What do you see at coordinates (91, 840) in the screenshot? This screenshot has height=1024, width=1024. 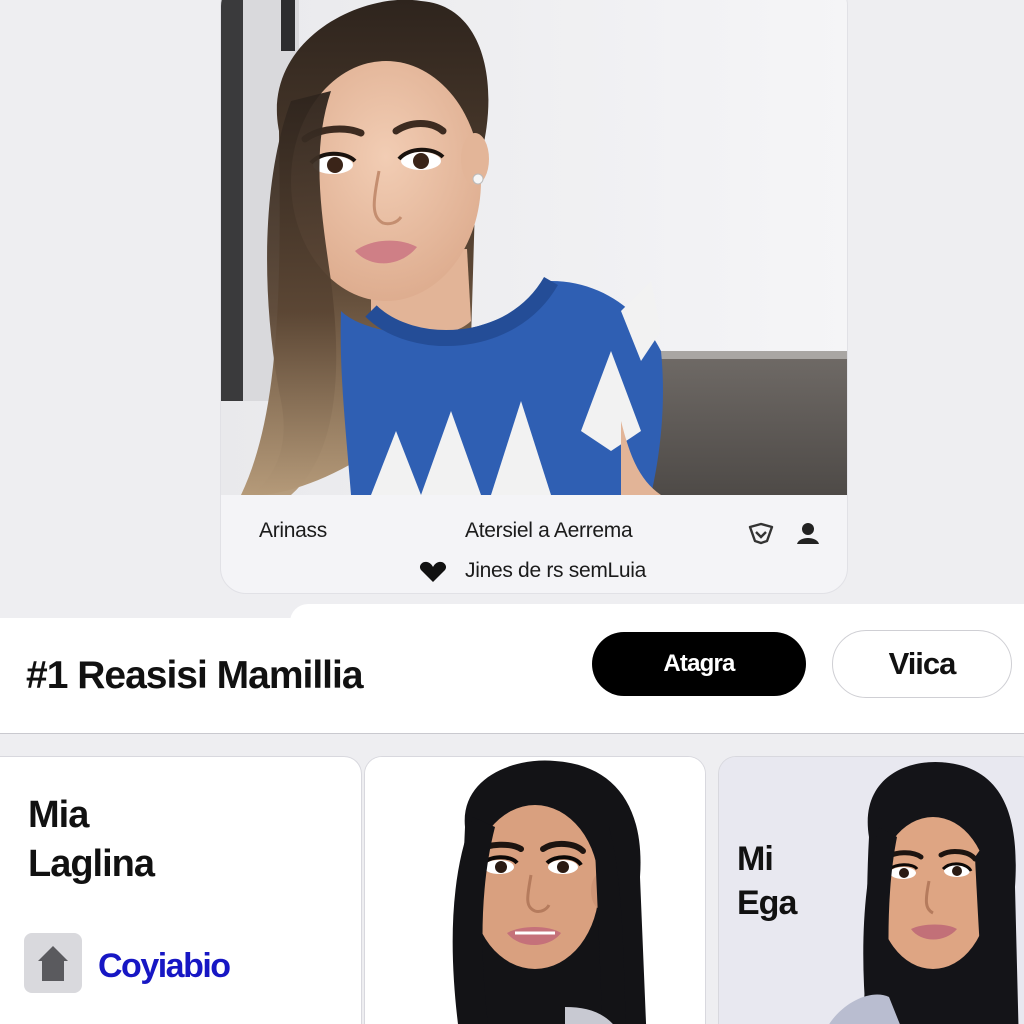 I see `card-name: Mia Laglina` at bounding box center [91, 840].